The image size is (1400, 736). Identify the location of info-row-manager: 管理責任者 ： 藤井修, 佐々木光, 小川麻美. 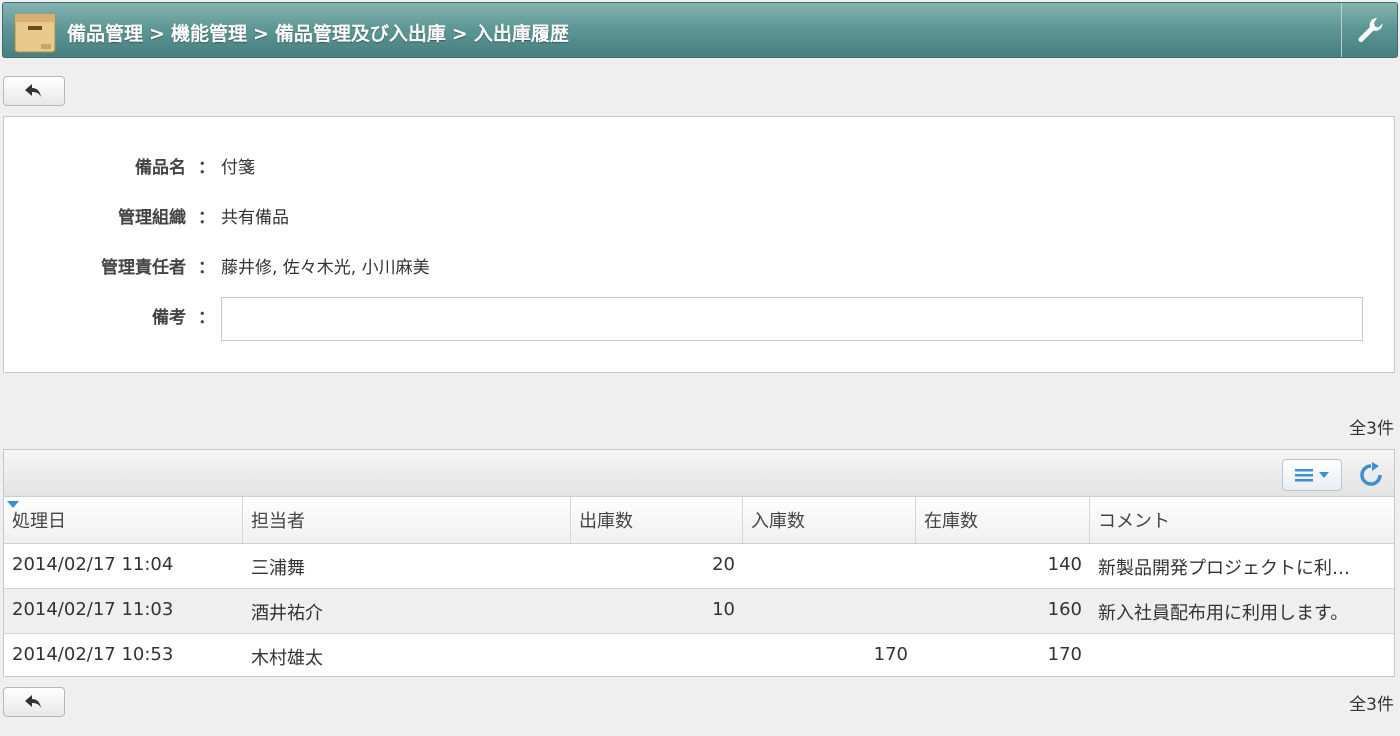
(699, 265).